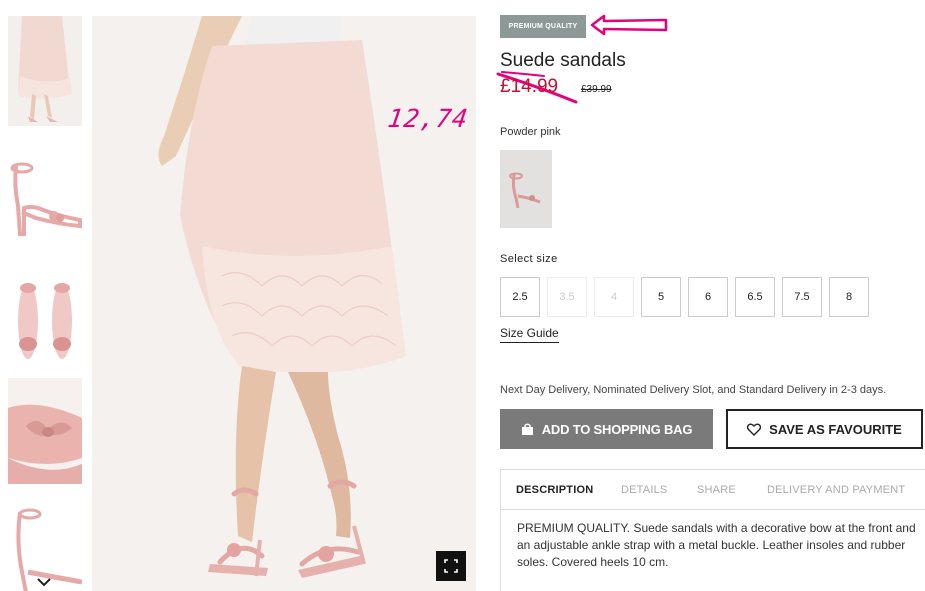  I want to click on thumbnail-skirt-image, so click(45, 71).